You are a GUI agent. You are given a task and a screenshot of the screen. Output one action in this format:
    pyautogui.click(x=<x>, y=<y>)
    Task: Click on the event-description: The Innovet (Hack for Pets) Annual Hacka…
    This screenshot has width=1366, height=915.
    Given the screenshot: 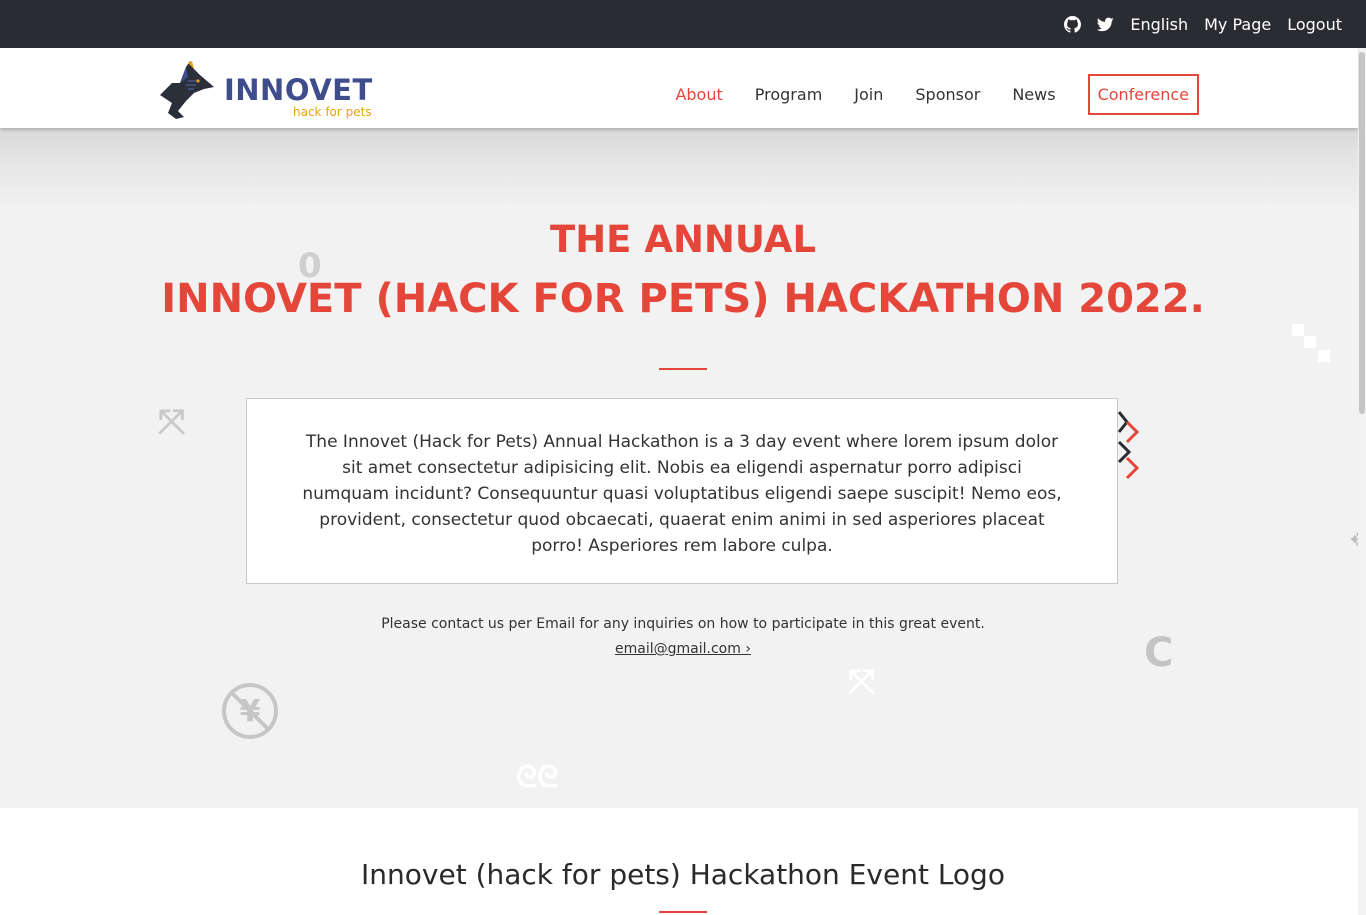 What is the action you would take?
    pyautogui.click(x=682, y=494)
    